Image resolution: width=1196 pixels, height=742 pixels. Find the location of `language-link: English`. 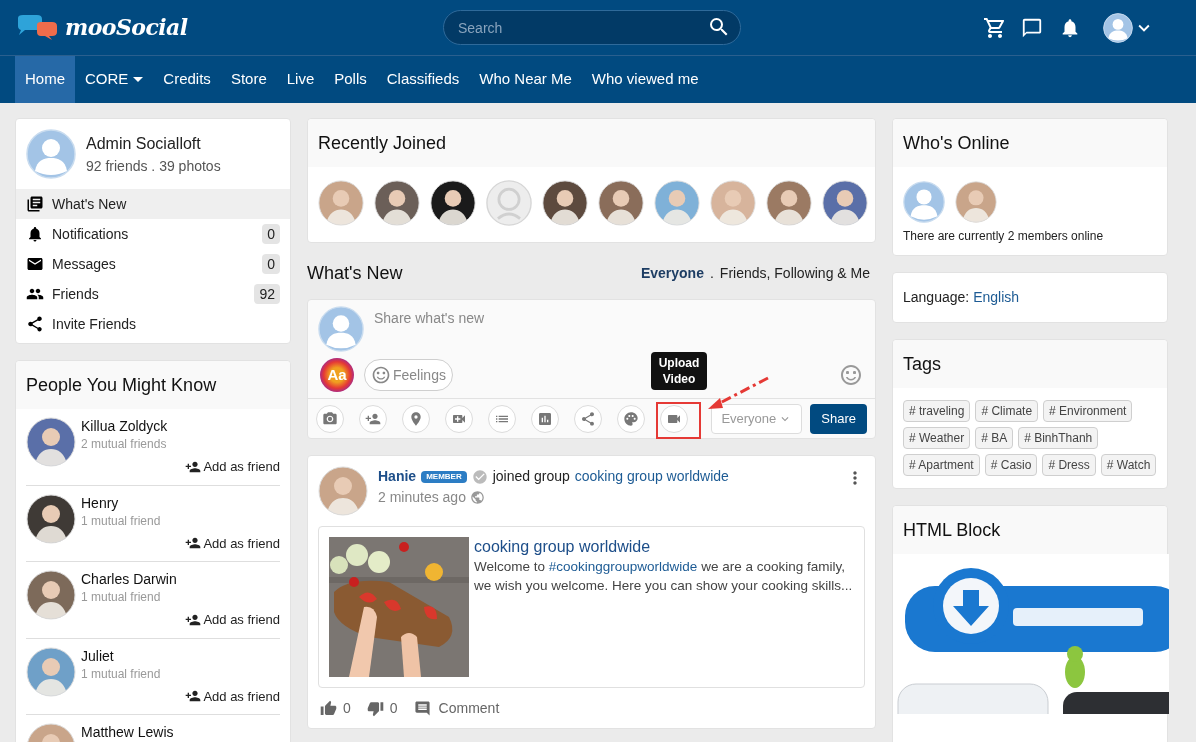

language-link: English is located at coordinates (996, 297).